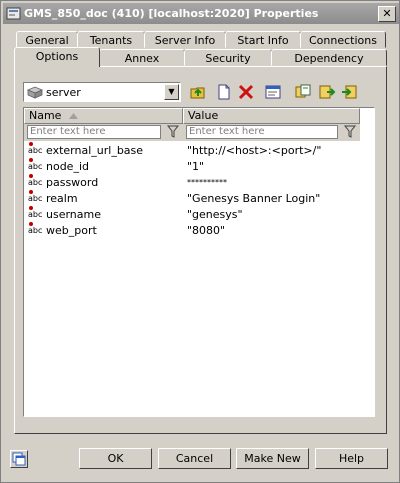 This screenshot has height=483, width=400. Describe the element at coordinates (224, 92) in the screenshot. I see `new-icon` at that location.